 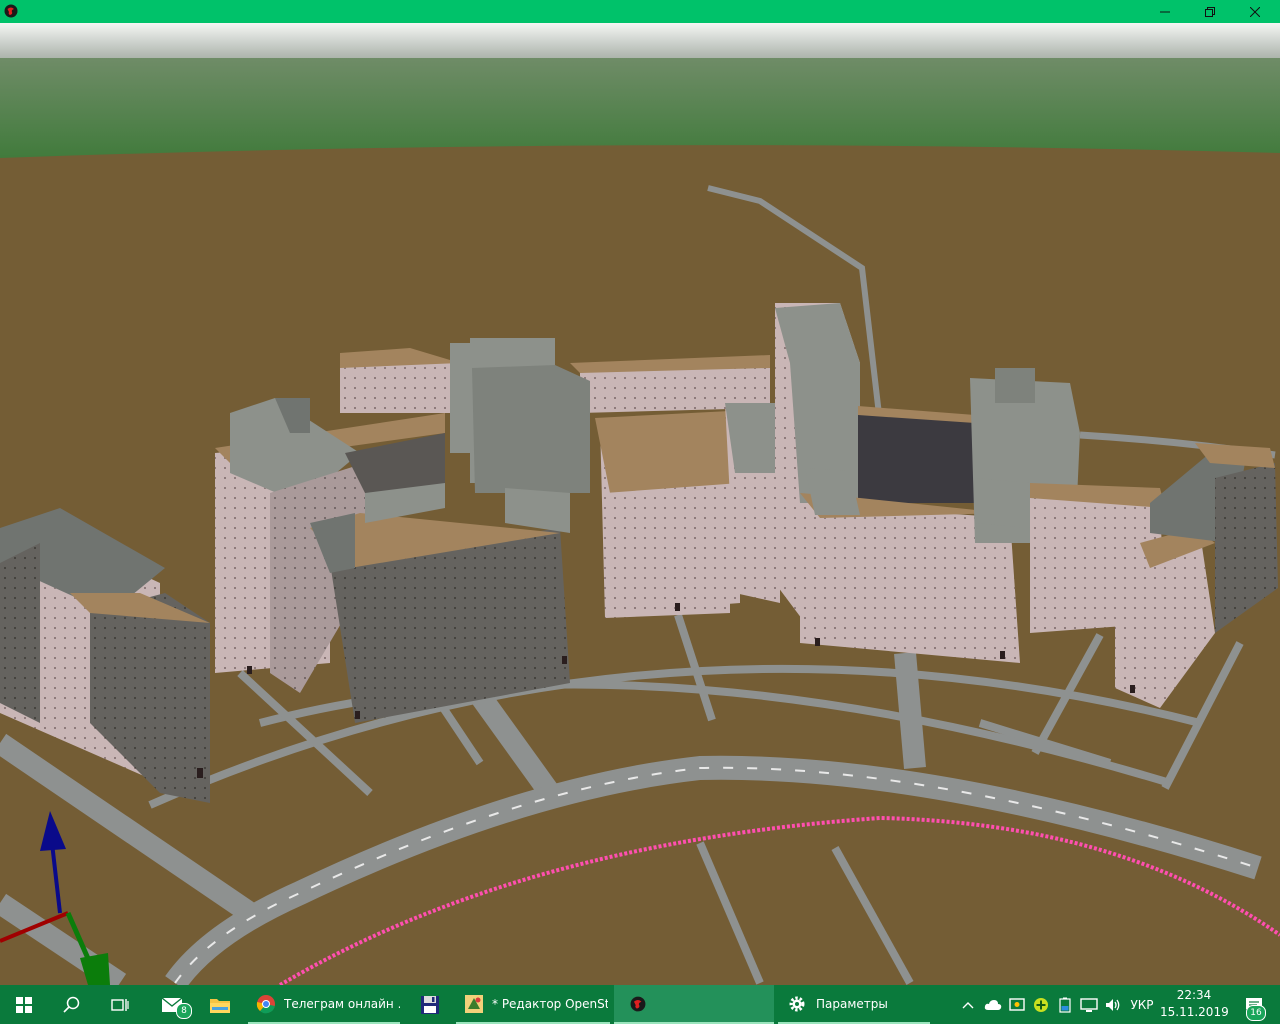 I want to click on monitor-app-icon, so click(x=1017, y=1004).